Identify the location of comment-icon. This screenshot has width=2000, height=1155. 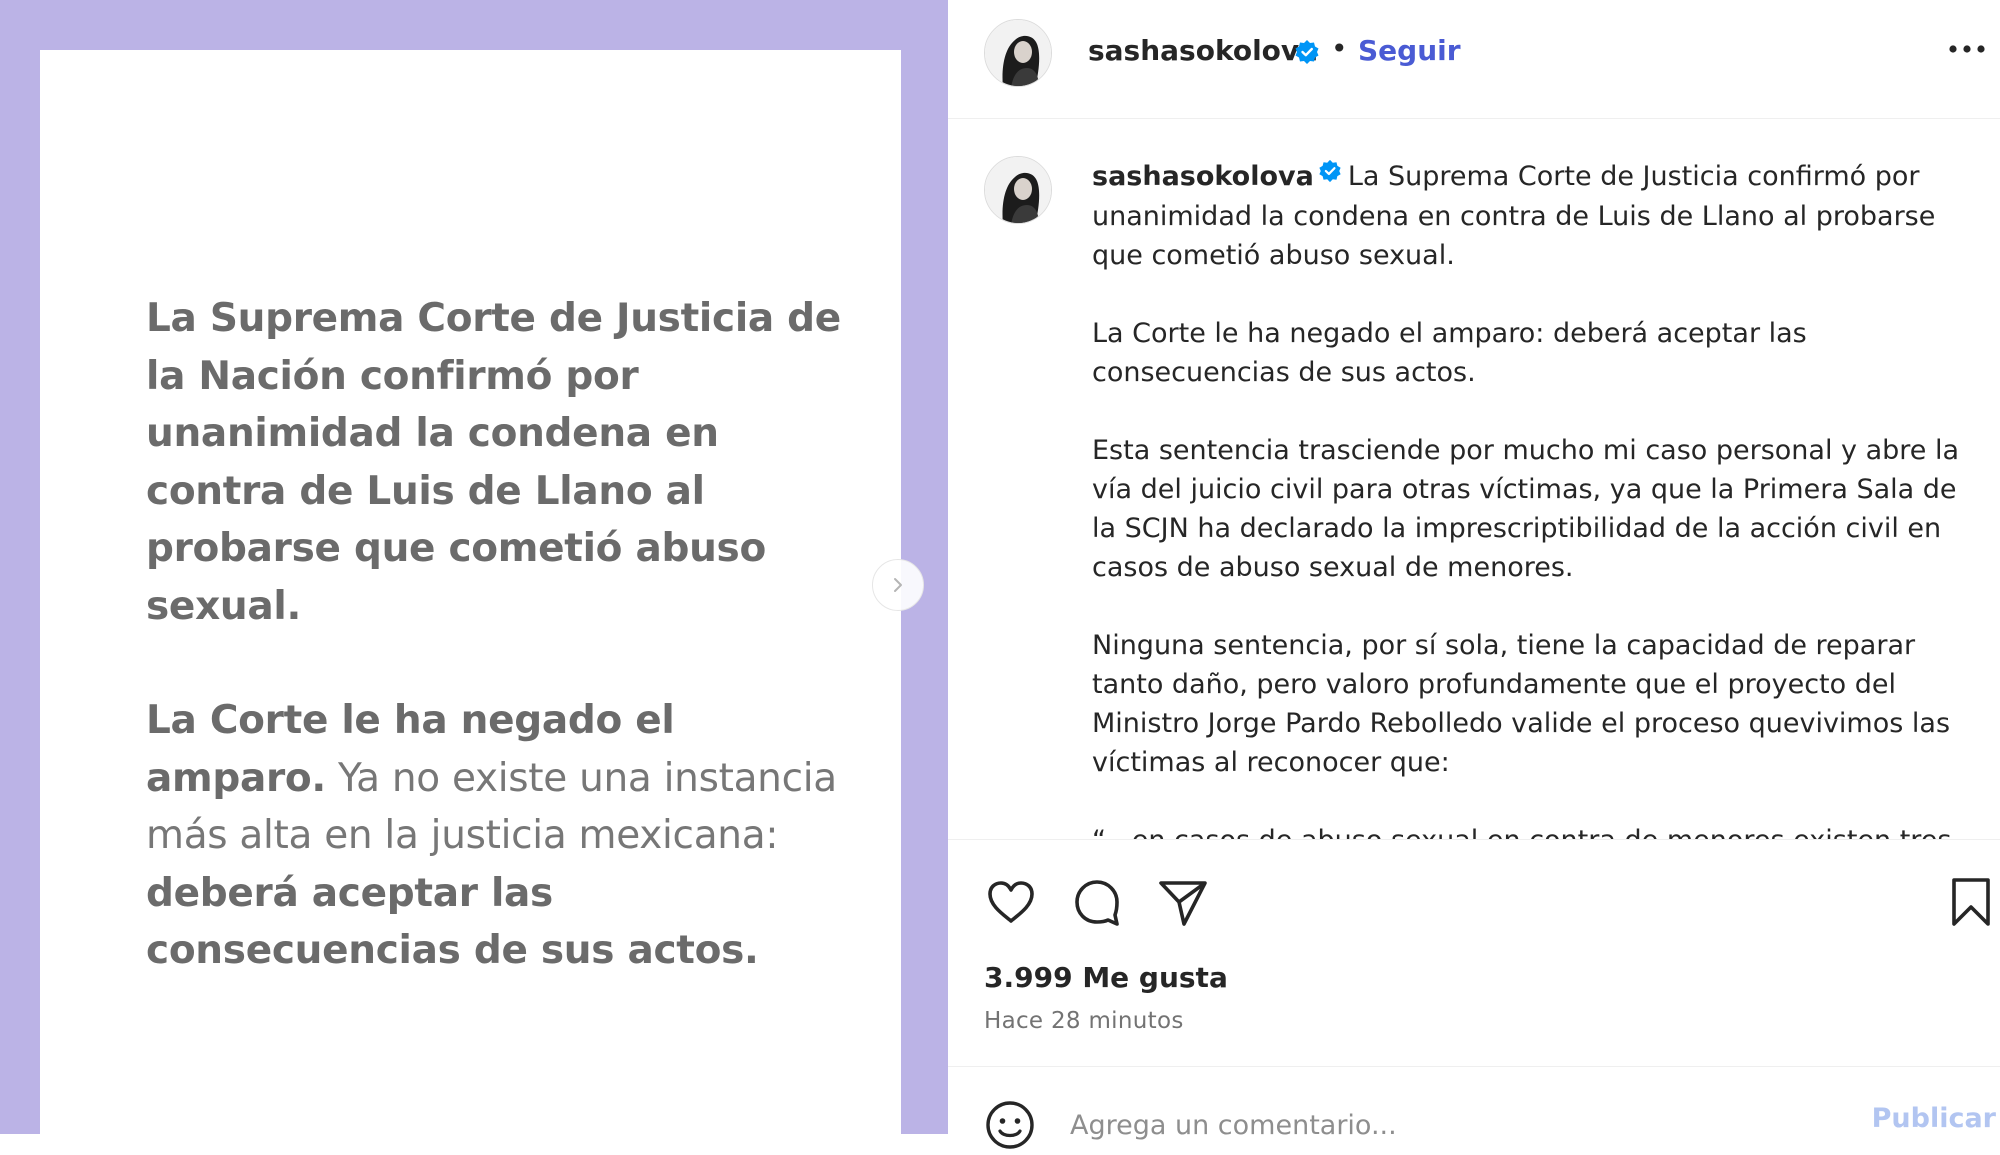
(1097, 903).